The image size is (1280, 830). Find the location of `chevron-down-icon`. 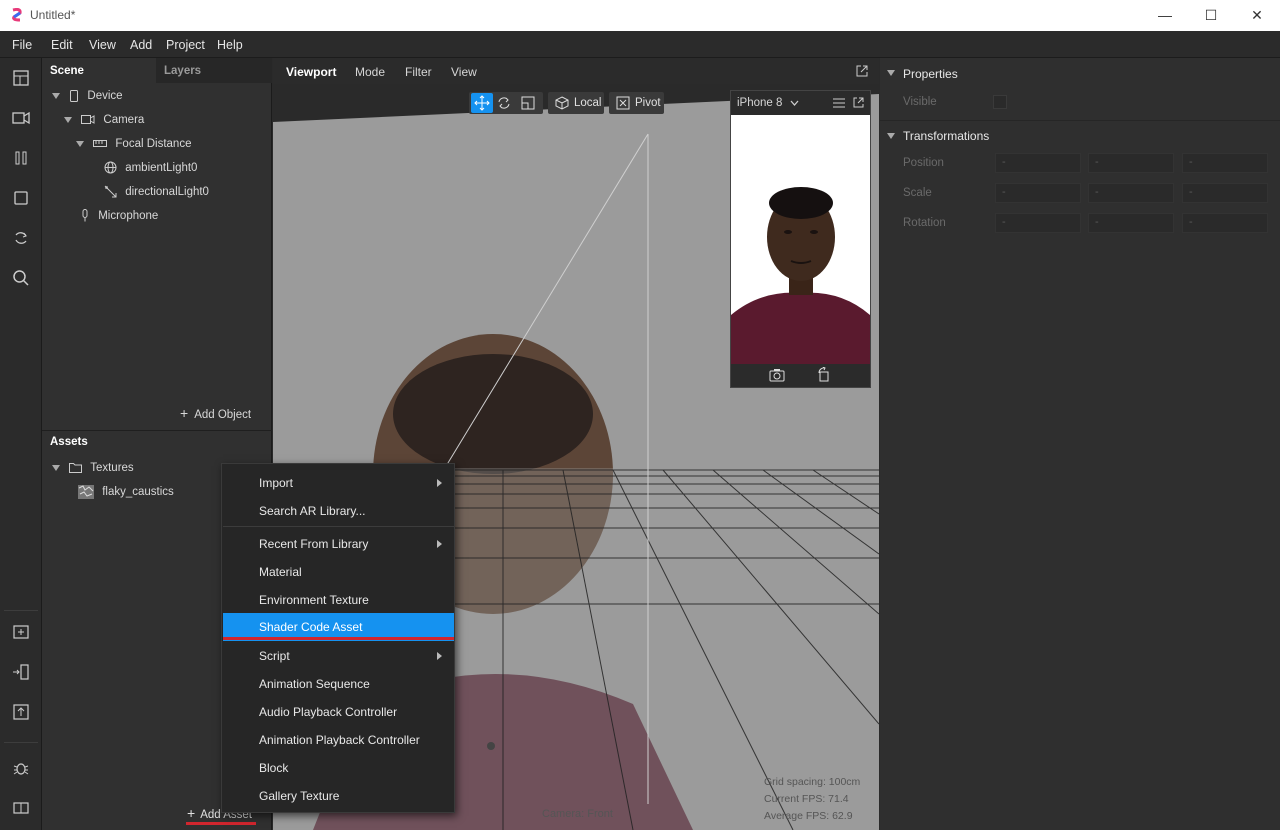

chevron-down-icon is located at coordinates (794, 103).